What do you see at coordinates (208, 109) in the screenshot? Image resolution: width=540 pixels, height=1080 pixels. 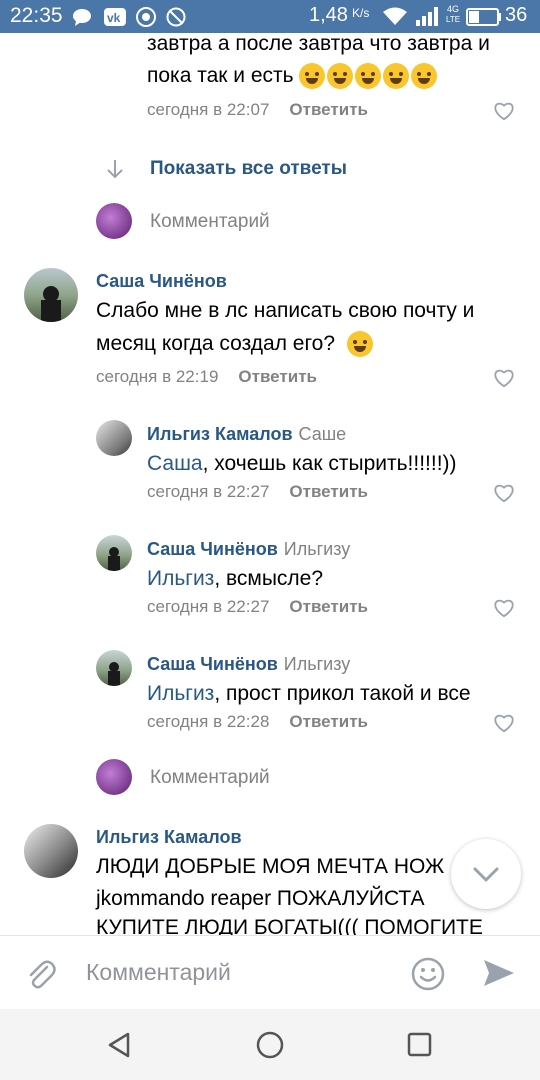 I see `comment-time: сегодня в 22:07` at bounding box center [208, 109].